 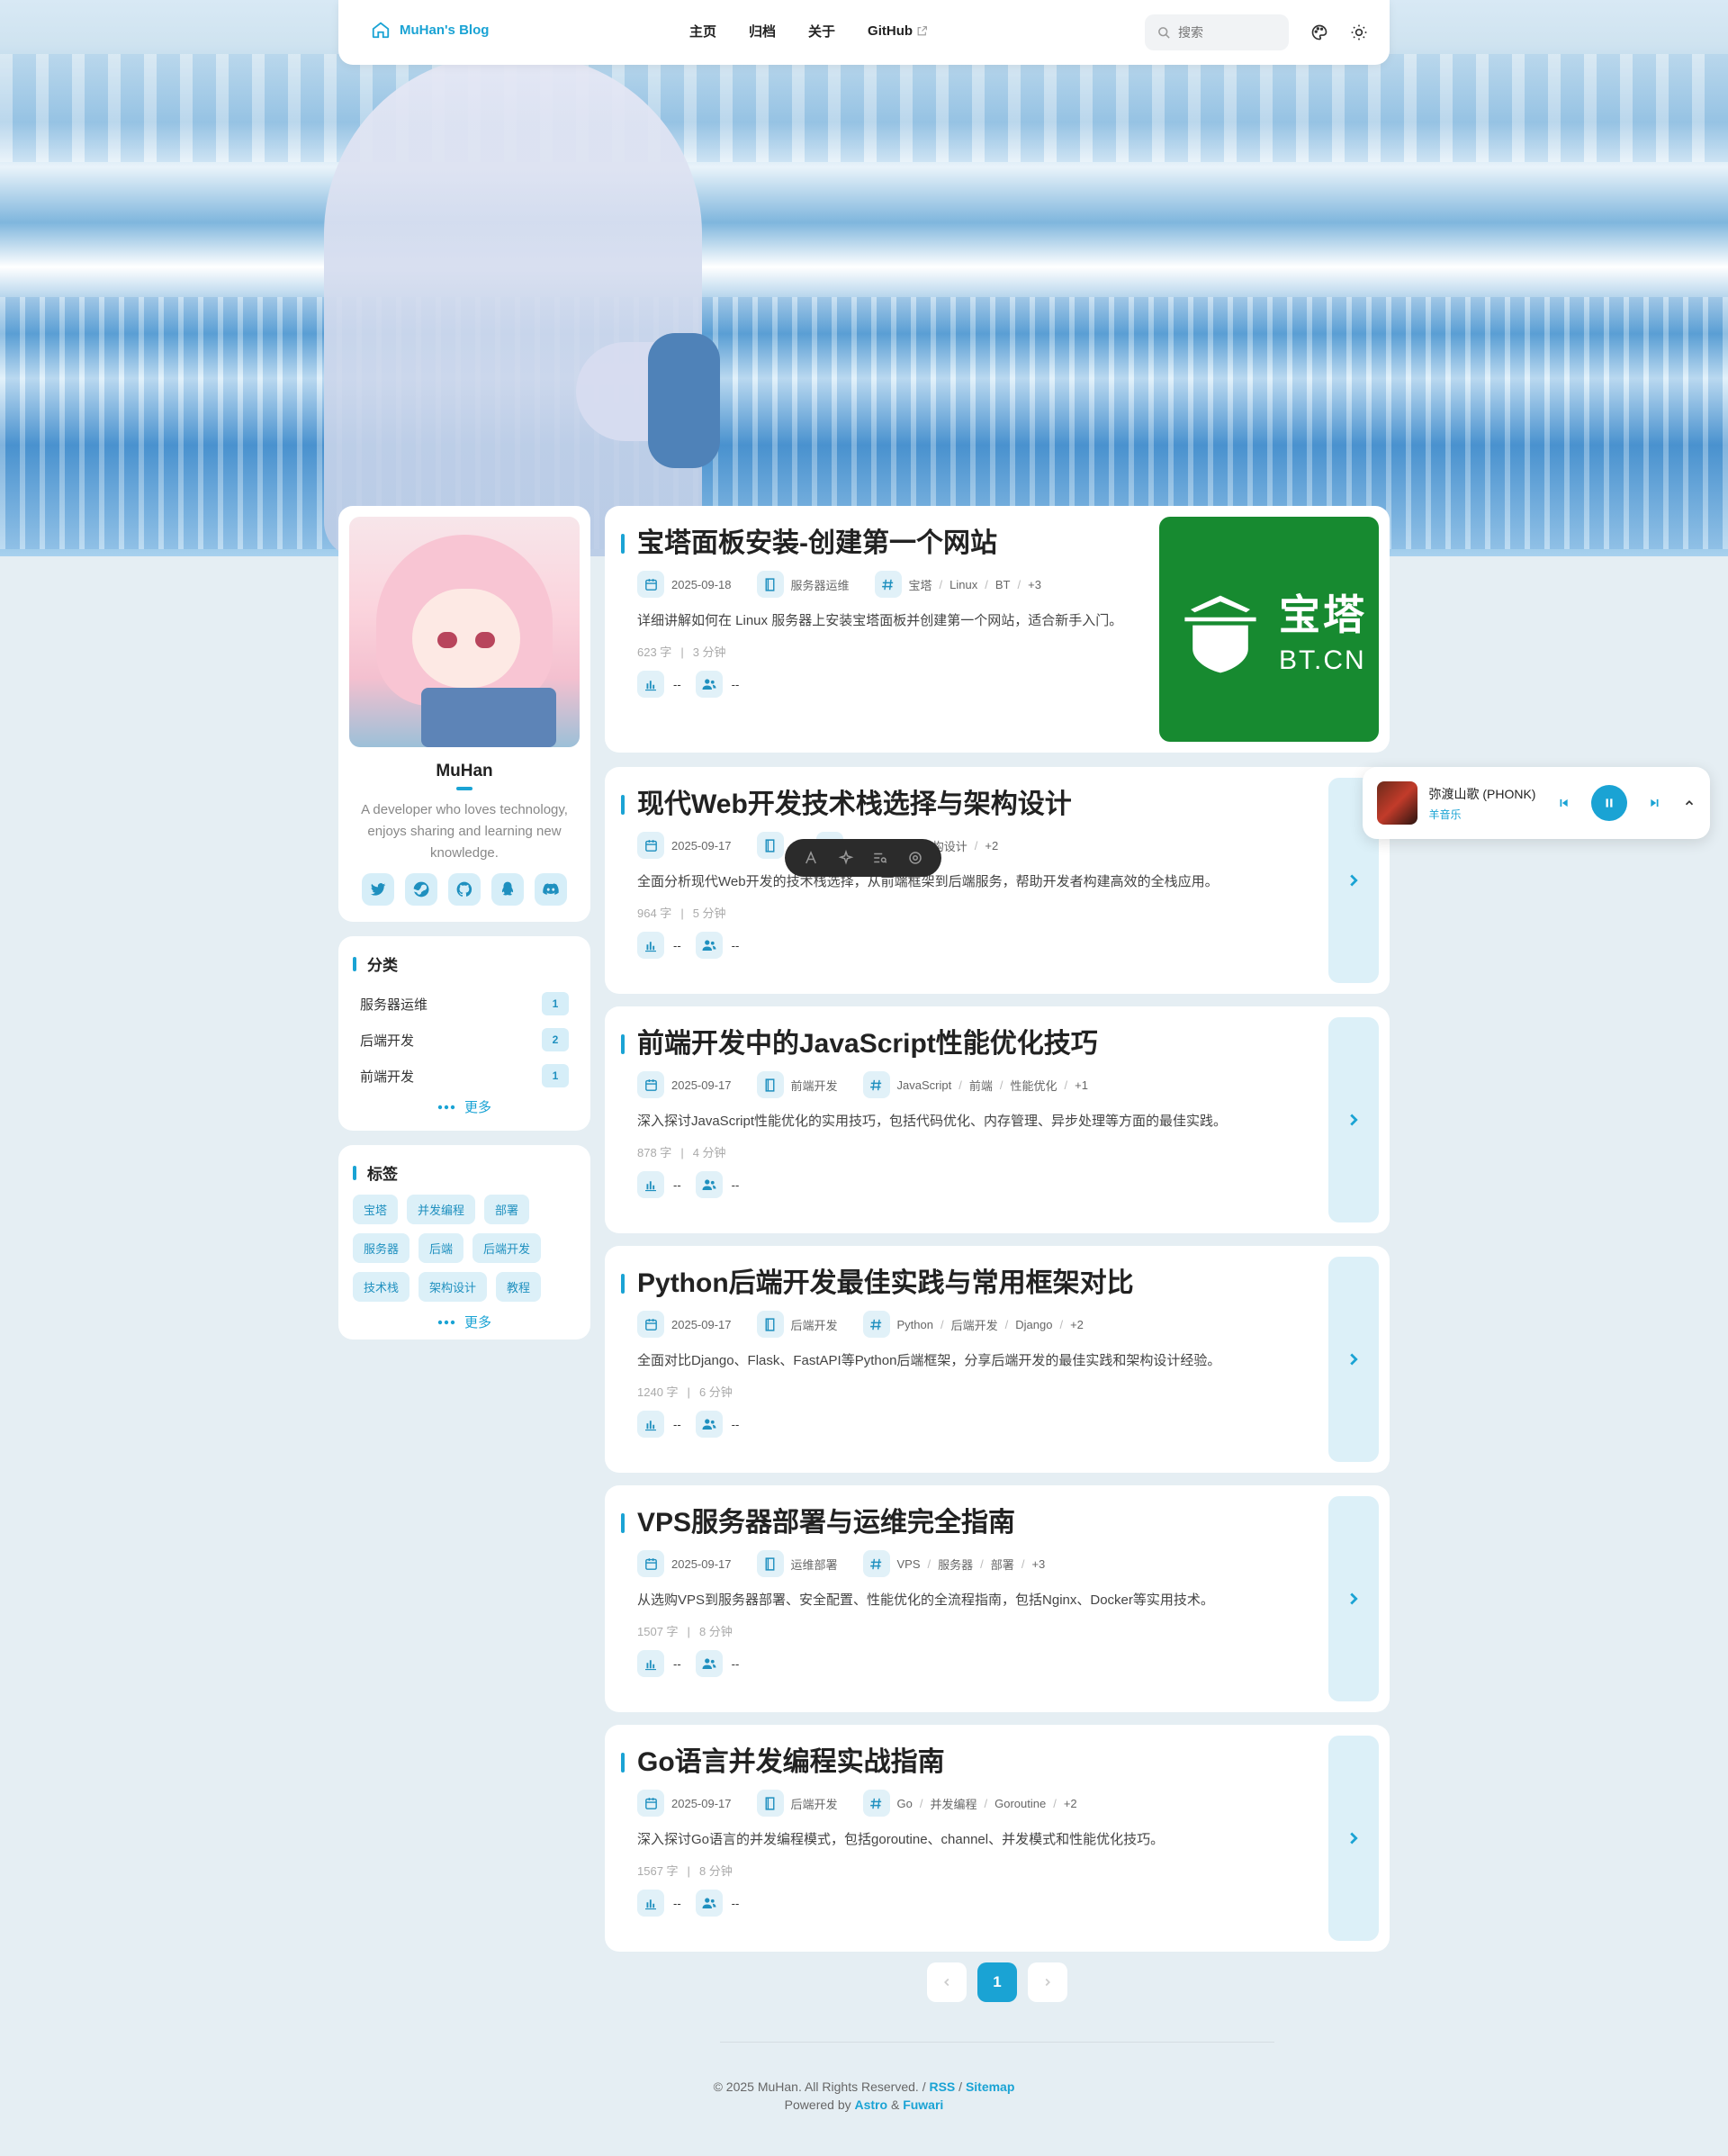 What do you see at coordinates (464, 1004) in the screenshot?
I see `category-item: 服务器运维 1` at bounding box center [464, 1004].